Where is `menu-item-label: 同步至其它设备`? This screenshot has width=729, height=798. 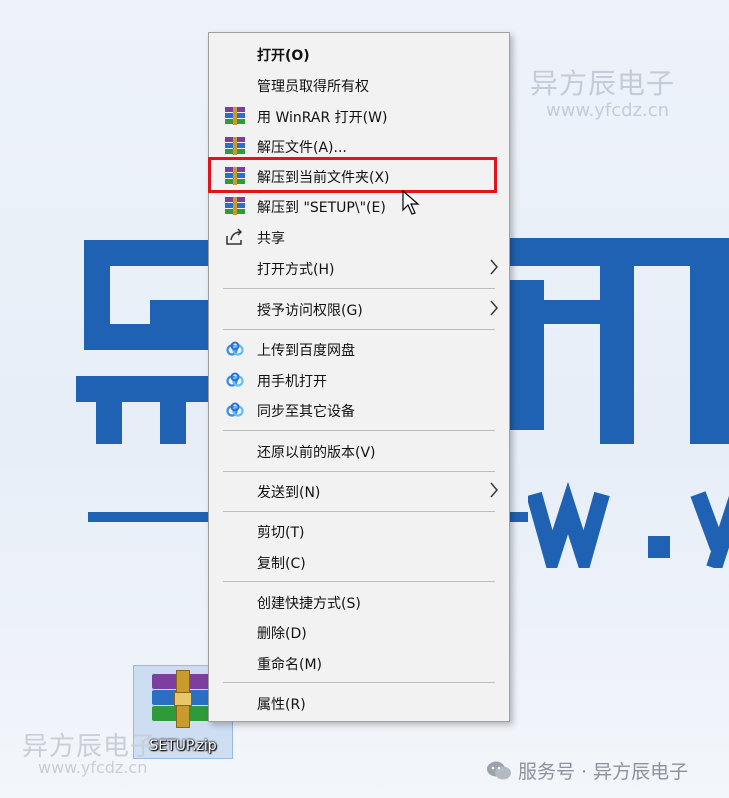
menu-item-label: 同步至其它设备 is located at coordinates (306, 412).